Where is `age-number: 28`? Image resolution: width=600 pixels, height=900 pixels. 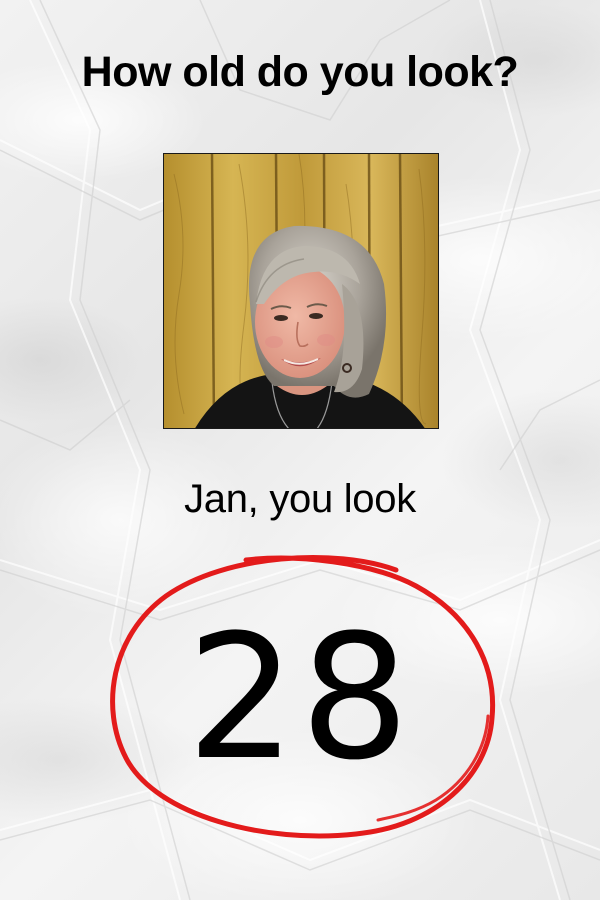
age-number: 28 is located at coordinates (300, 697).